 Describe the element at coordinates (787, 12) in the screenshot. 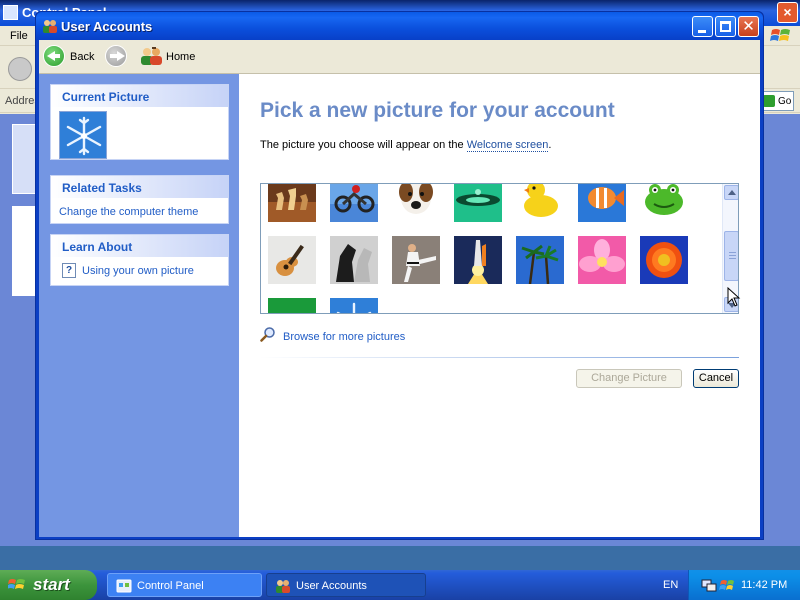

I see `control-panel-close-button: ×` at that location.